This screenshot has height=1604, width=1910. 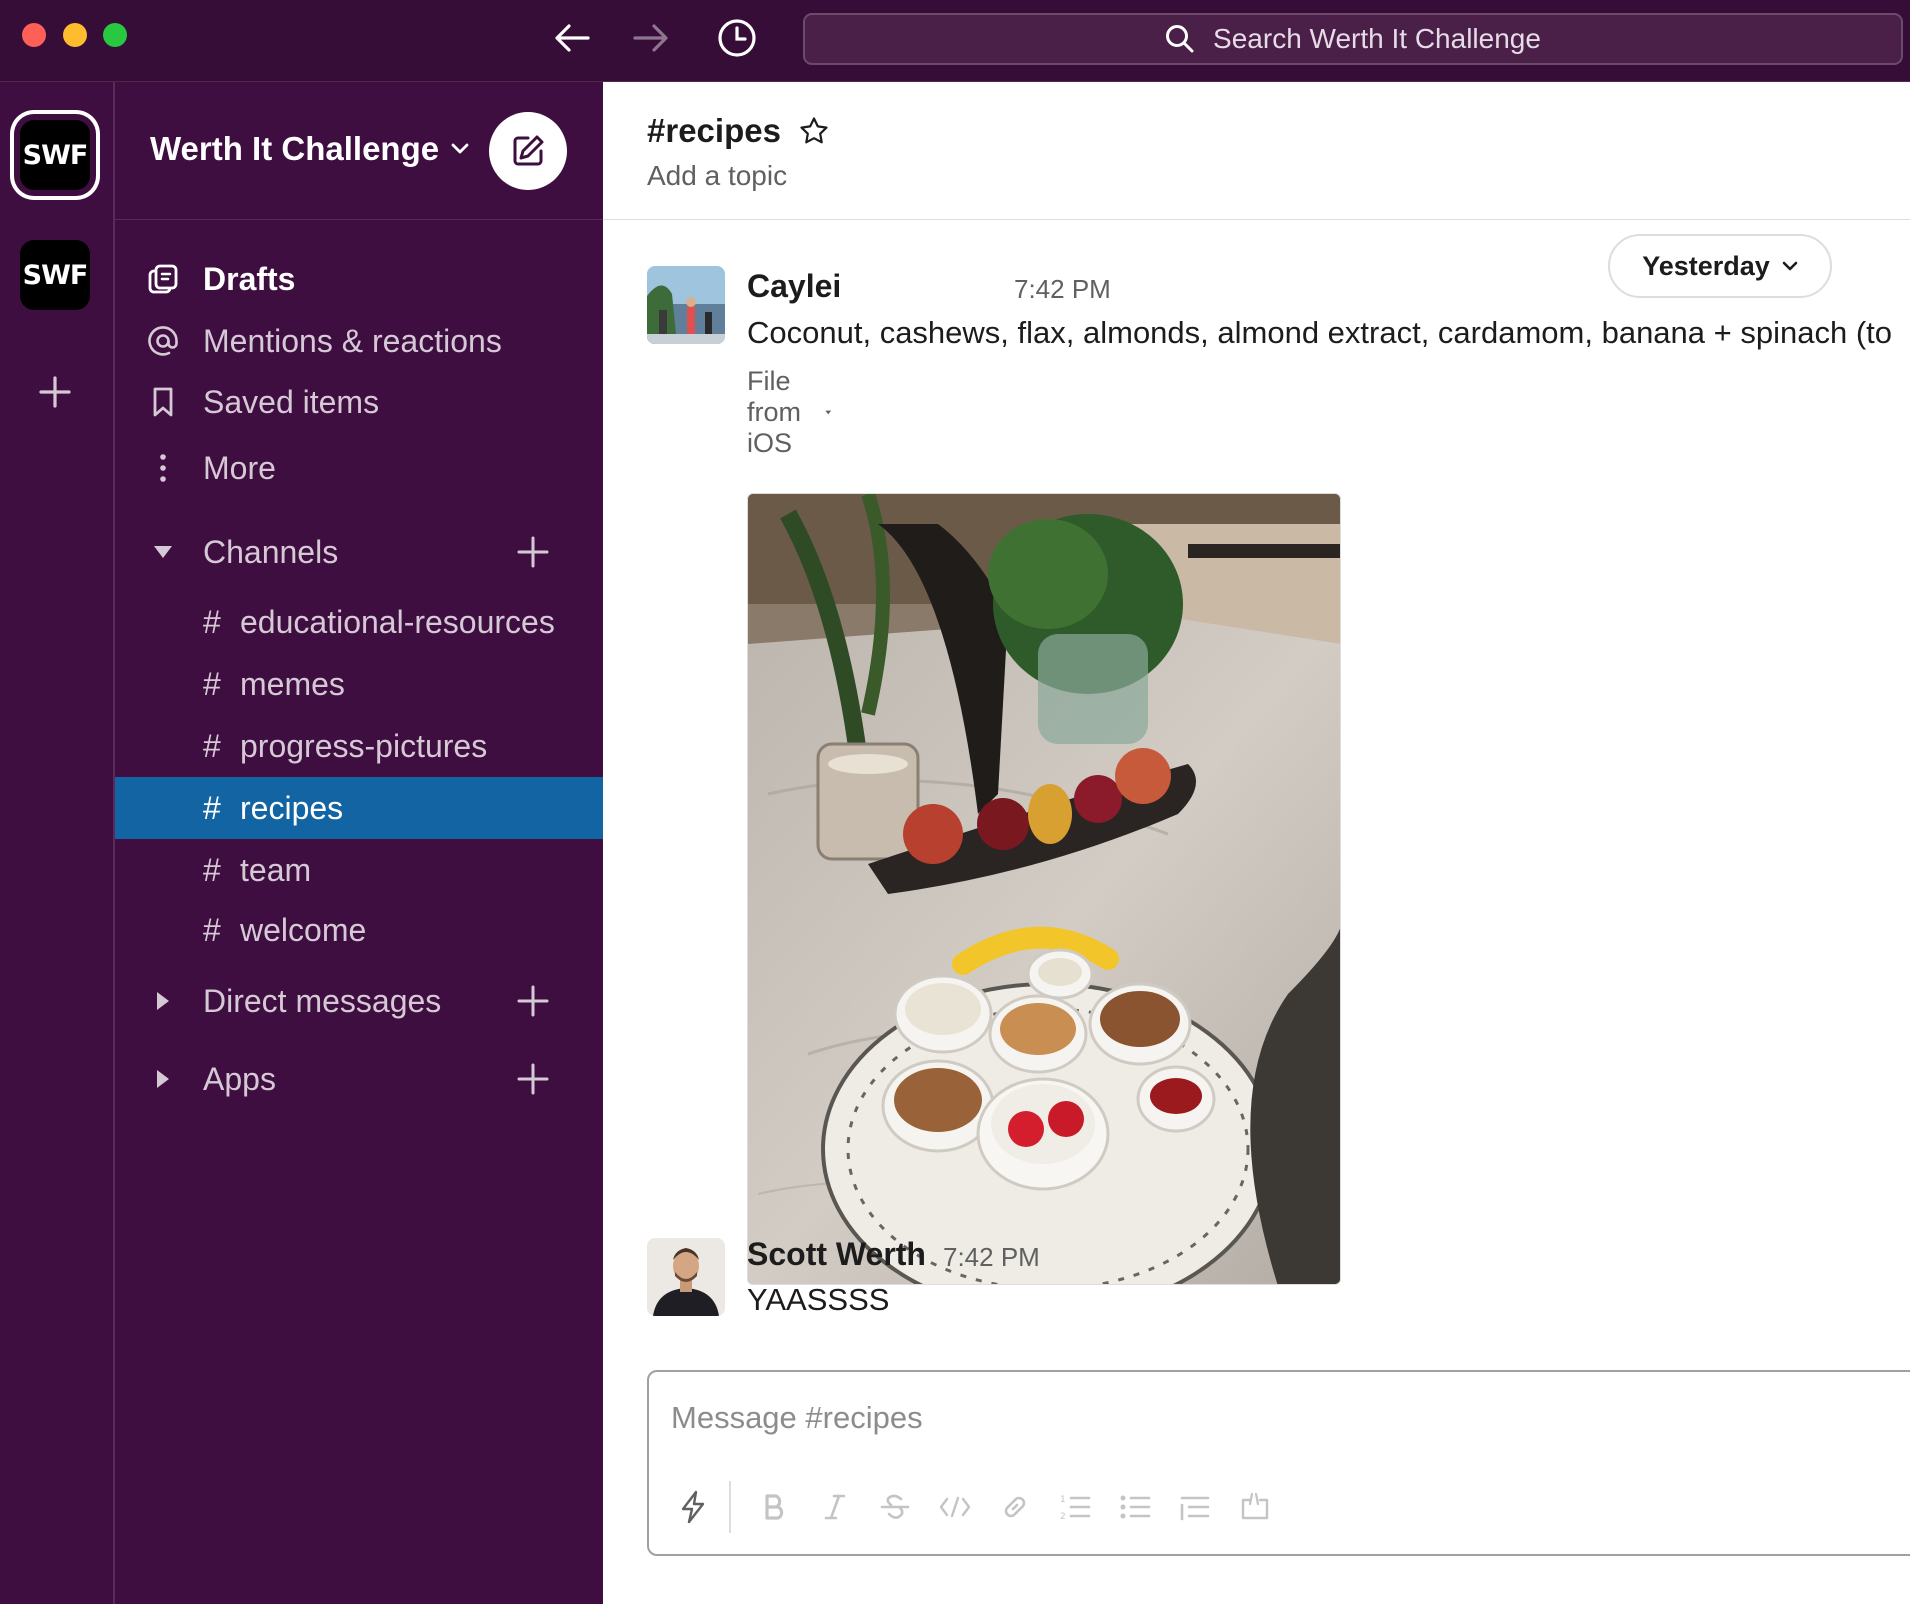 I want to click on search-placeholder: Search Werth It Challenge, so click(x=1377, y=38).